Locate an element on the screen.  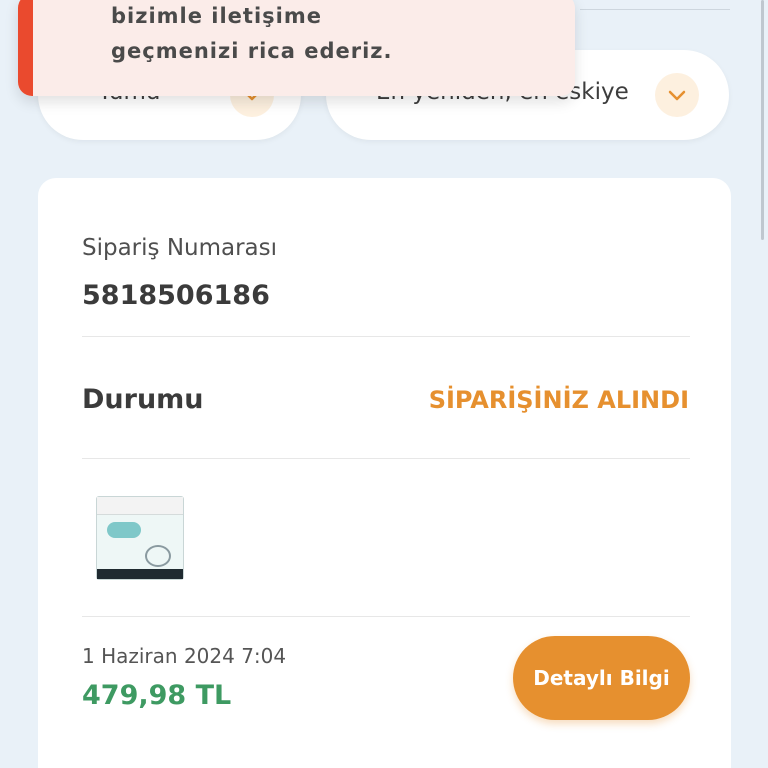
chevron-down-icon is located at coordinates (677, 95).